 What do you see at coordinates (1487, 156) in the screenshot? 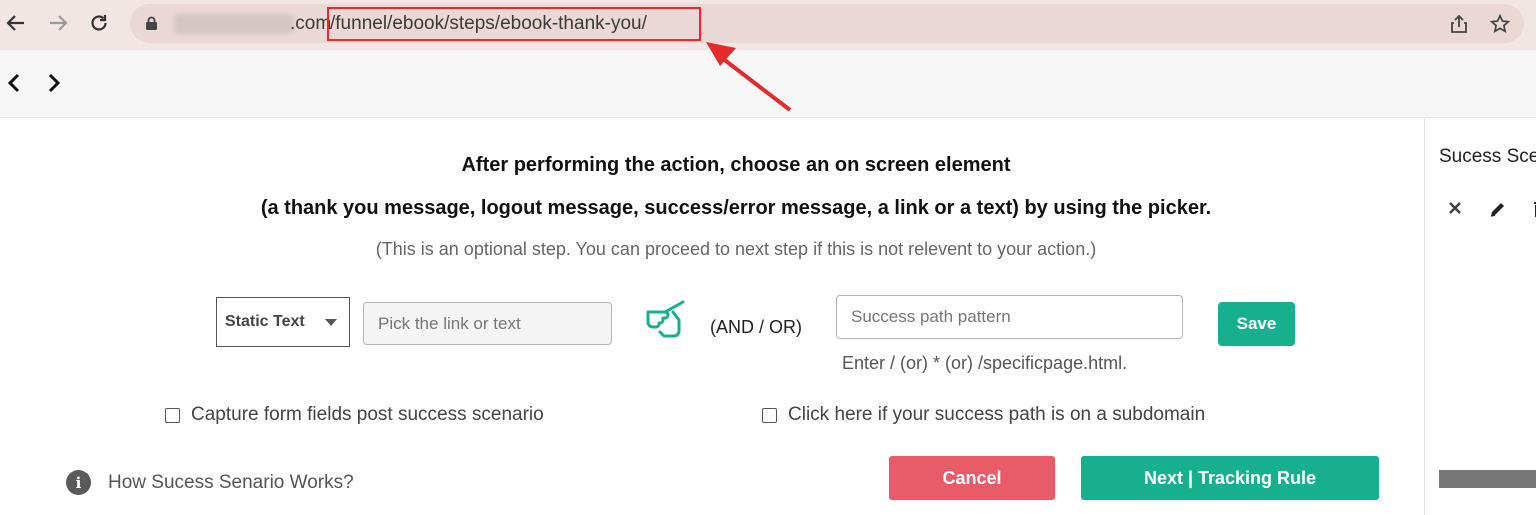
I see `side-panel-title: Sucess Sce` at bounding box center [1487, 156].